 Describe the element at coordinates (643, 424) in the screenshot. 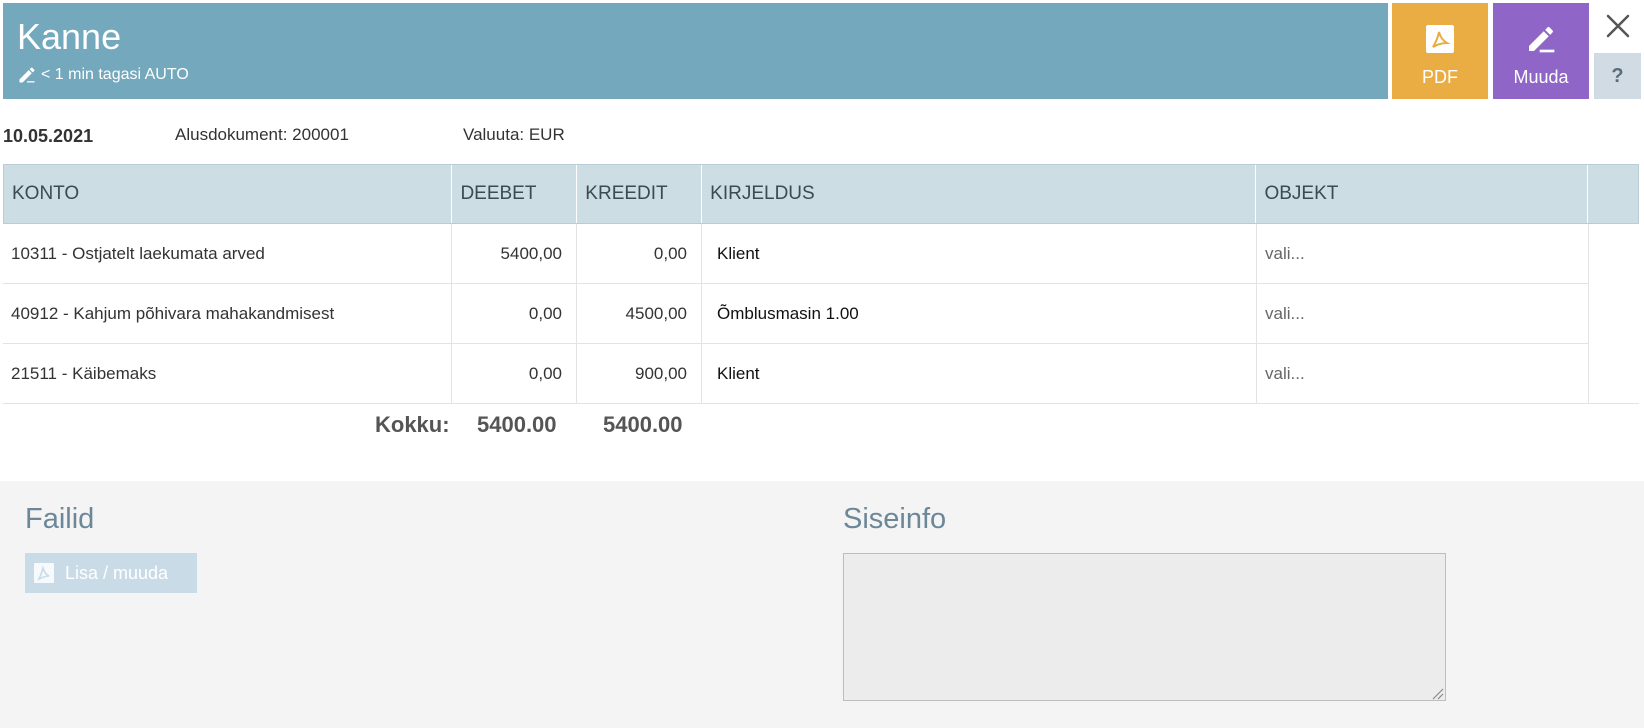

I see `total-credit: 5400.00` at that location.